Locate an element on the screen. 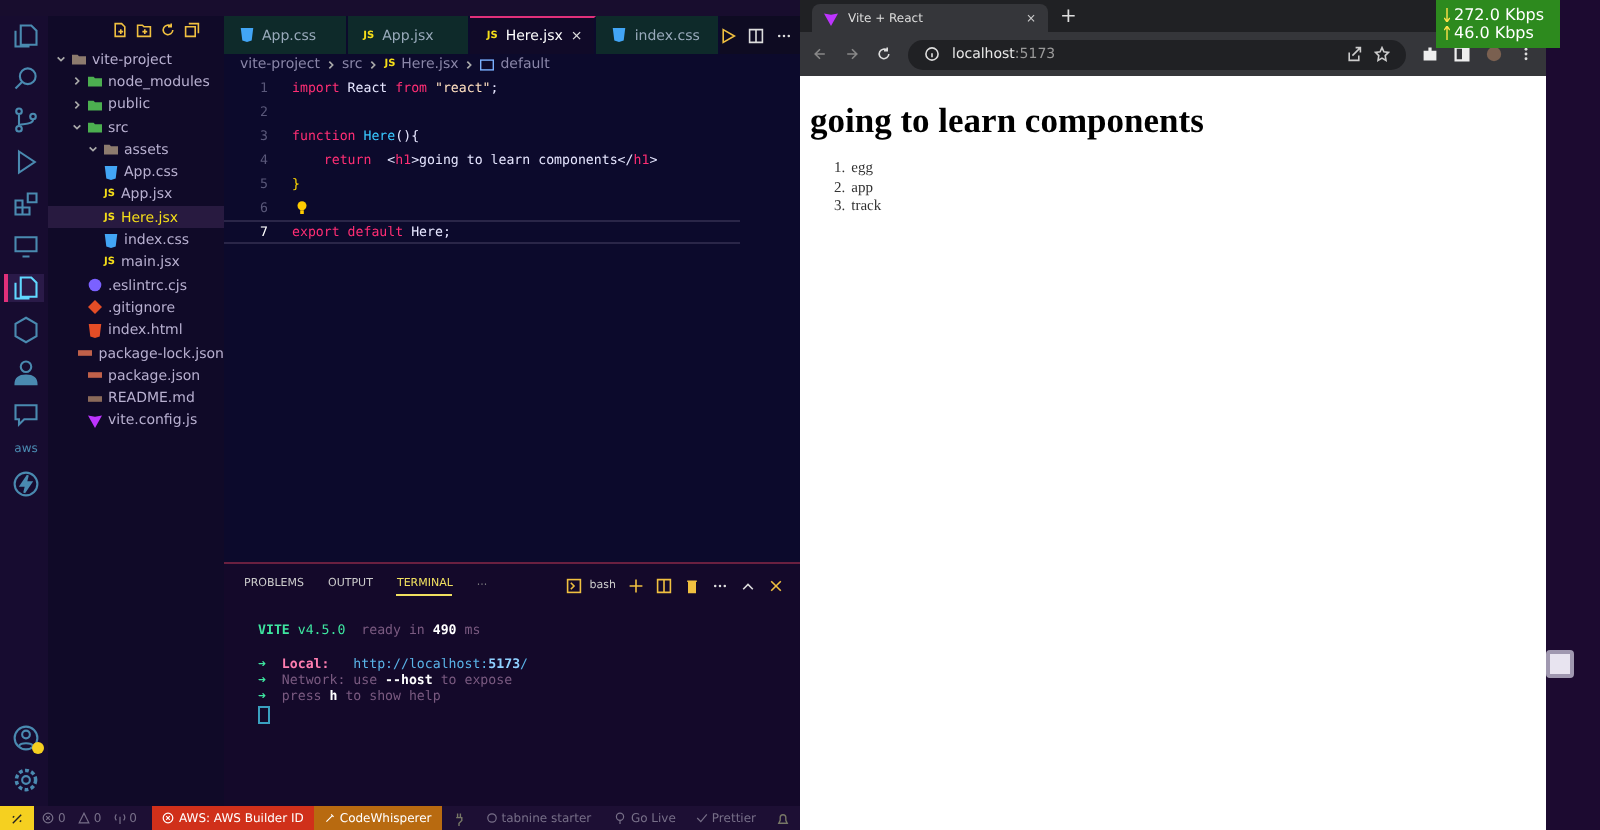  collapse-icon is located at coordinates (192, 30).